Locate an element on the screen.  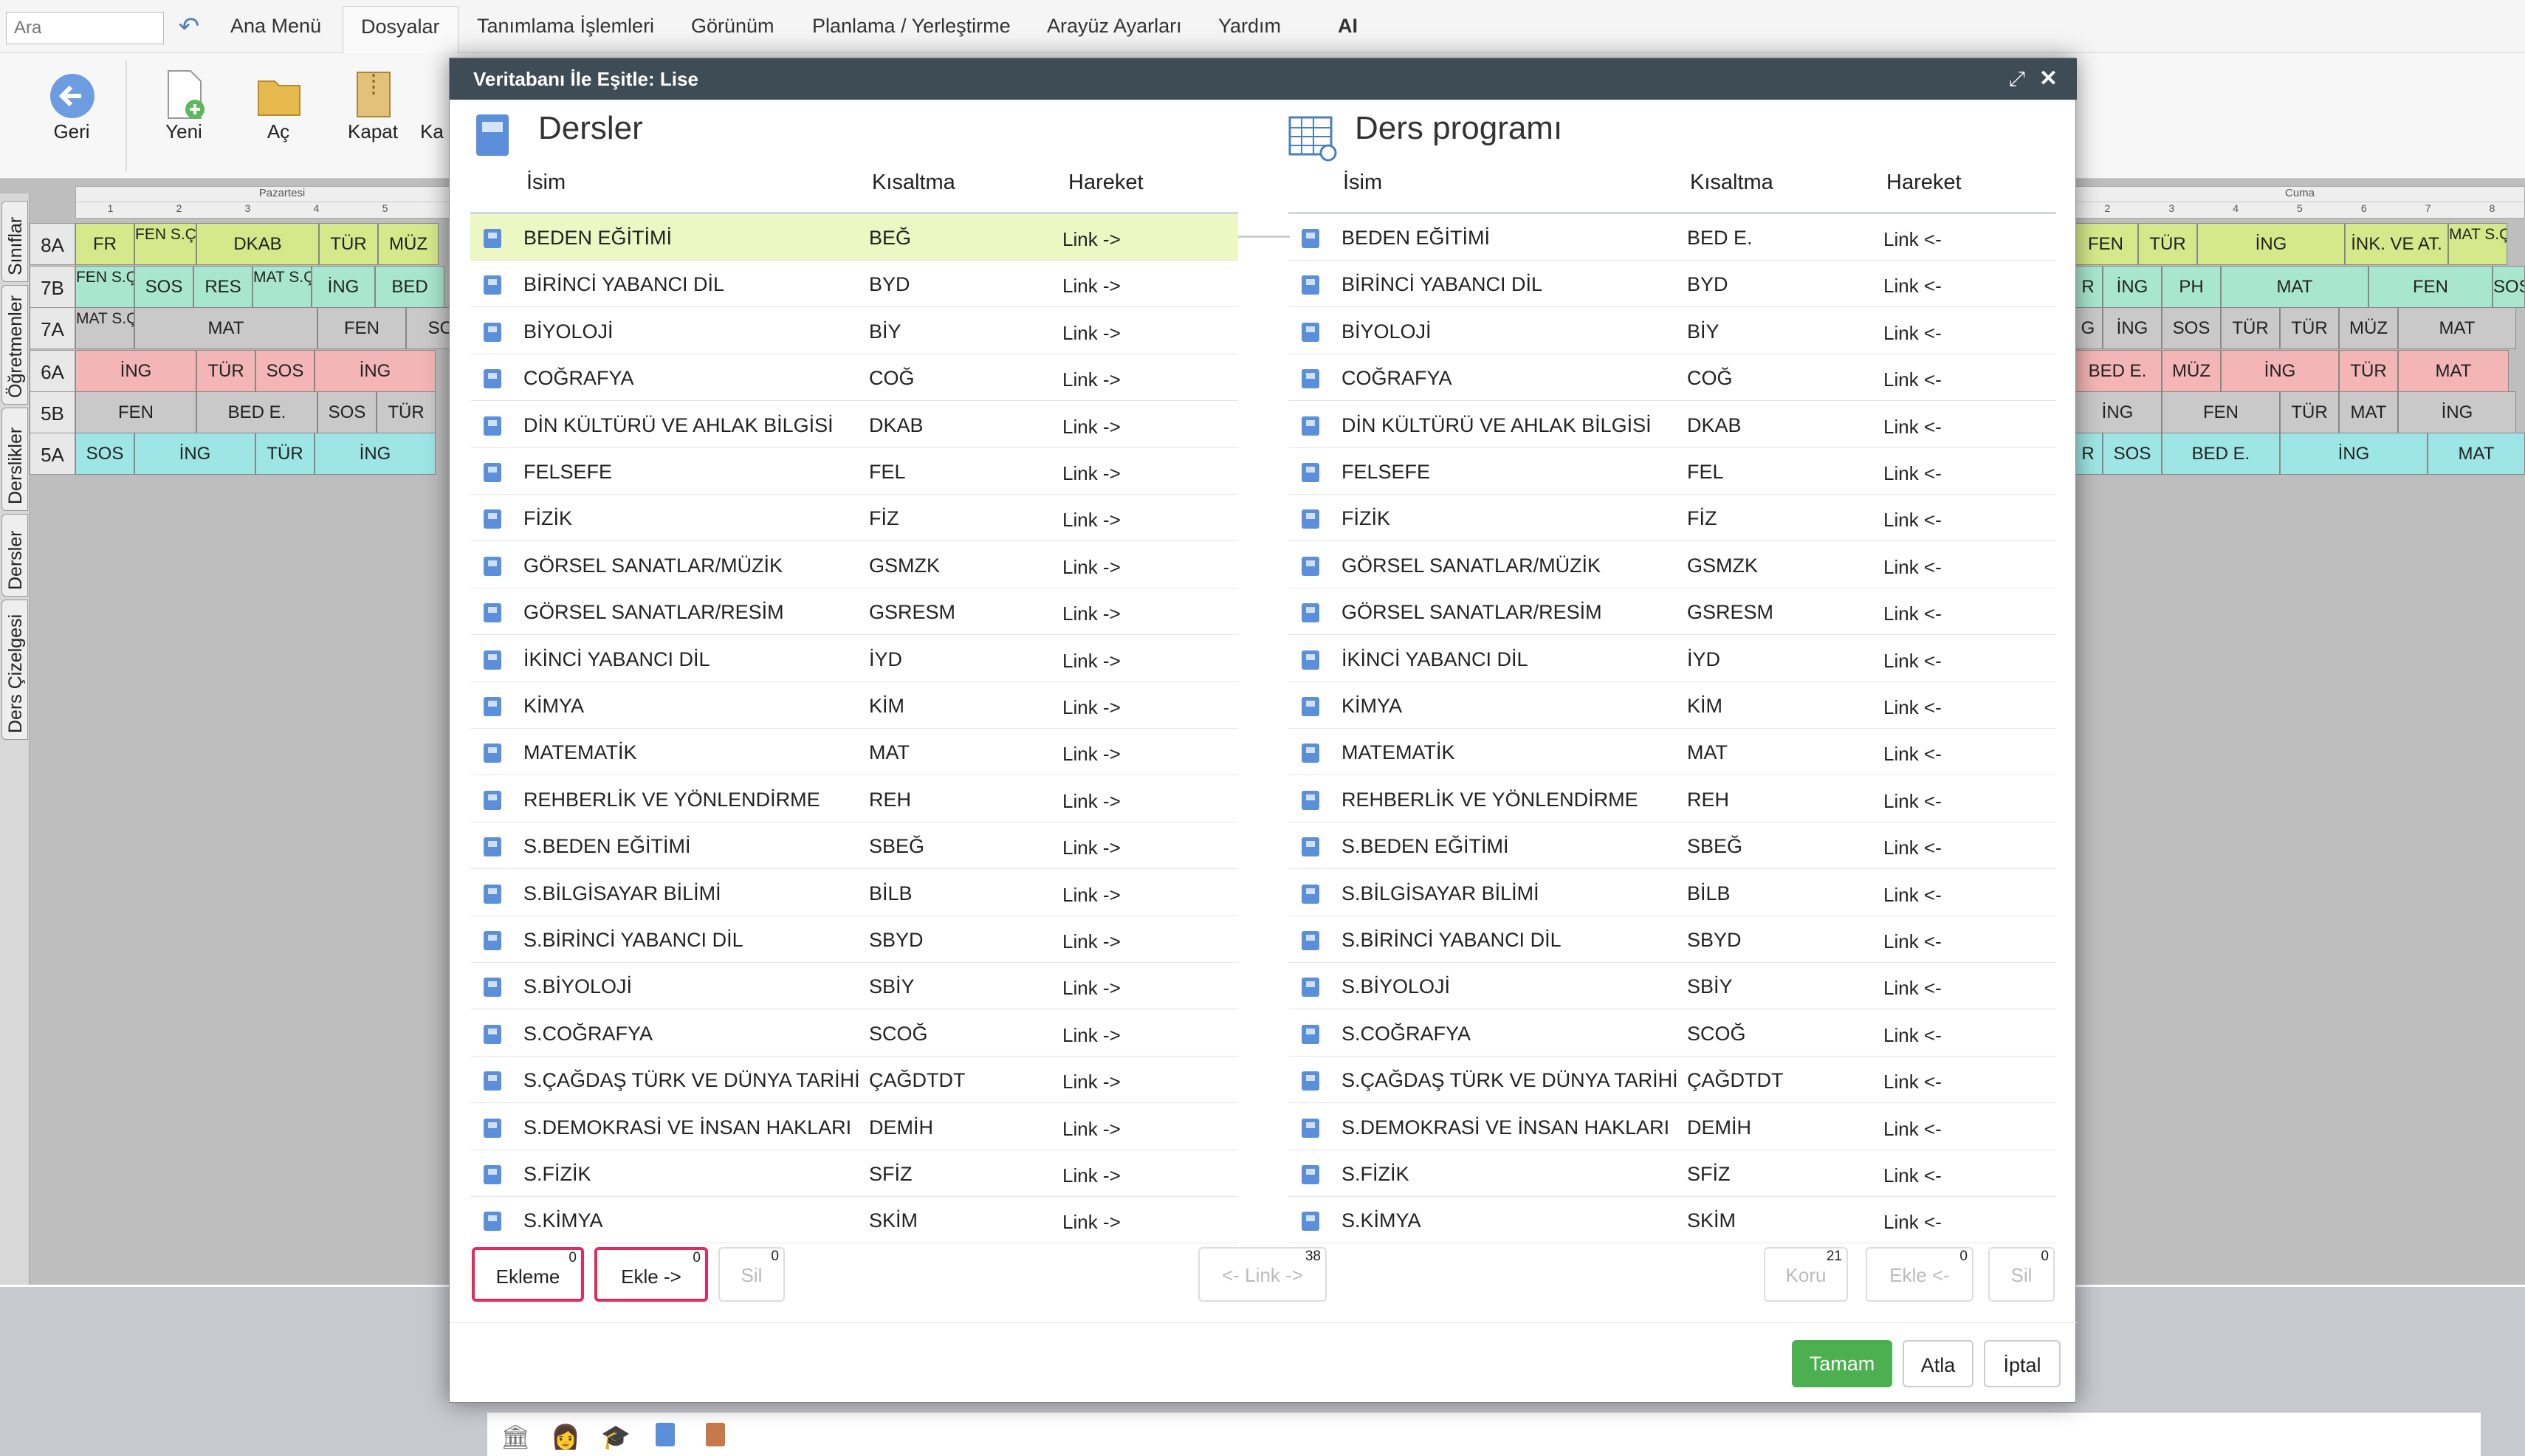
back-button: Geri is located at coordinates (71, 116).